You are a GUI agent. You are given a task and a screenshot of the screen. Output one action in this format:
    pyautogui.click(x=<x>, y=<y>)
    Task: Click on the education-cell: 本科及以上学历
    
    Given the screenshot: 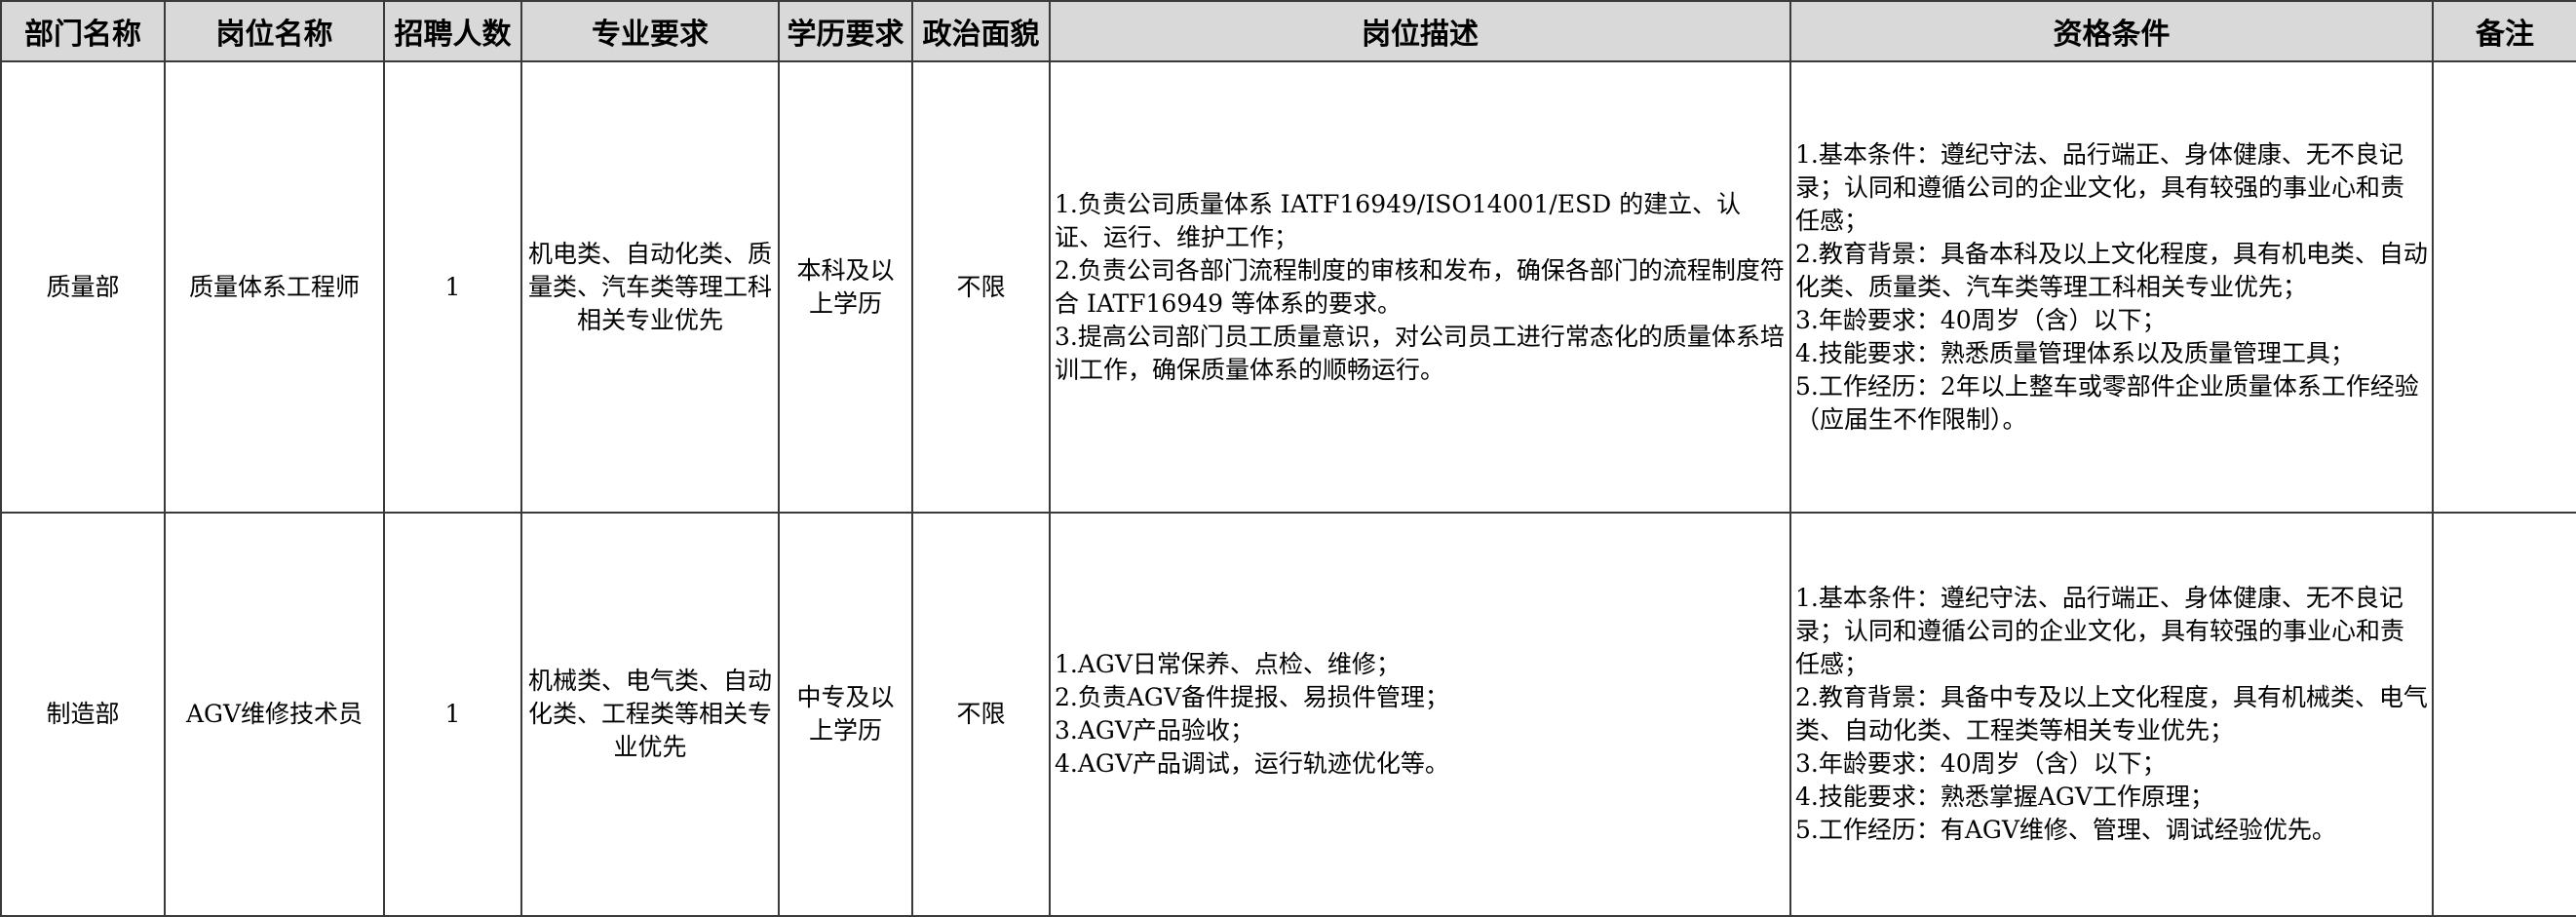 What is the action you would take?
    pyautogui.click(x=845, y=287)
    